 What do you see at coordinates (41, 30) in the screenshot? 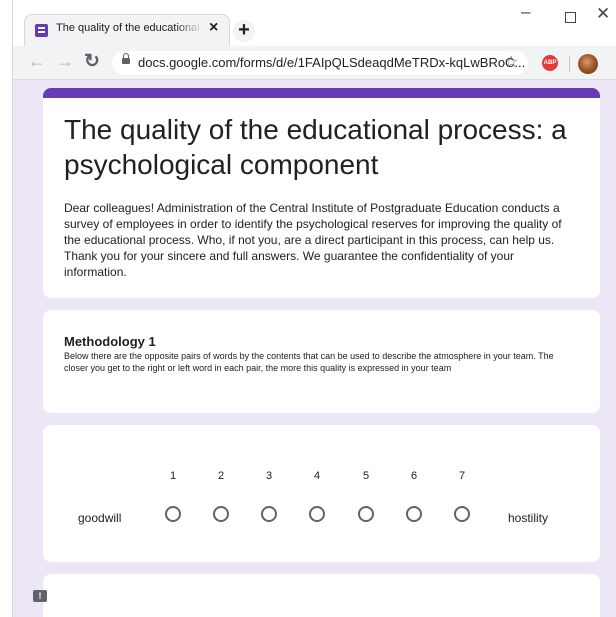
I see `forms-favicon-icon` at bounding box center [41, 30].